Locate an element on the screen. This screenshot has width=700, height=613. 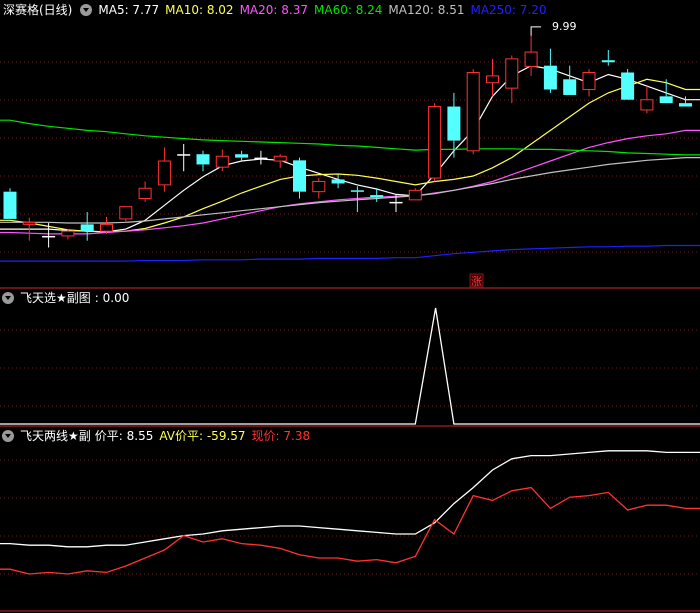
ma120-line is located at coordinates (350, 190).